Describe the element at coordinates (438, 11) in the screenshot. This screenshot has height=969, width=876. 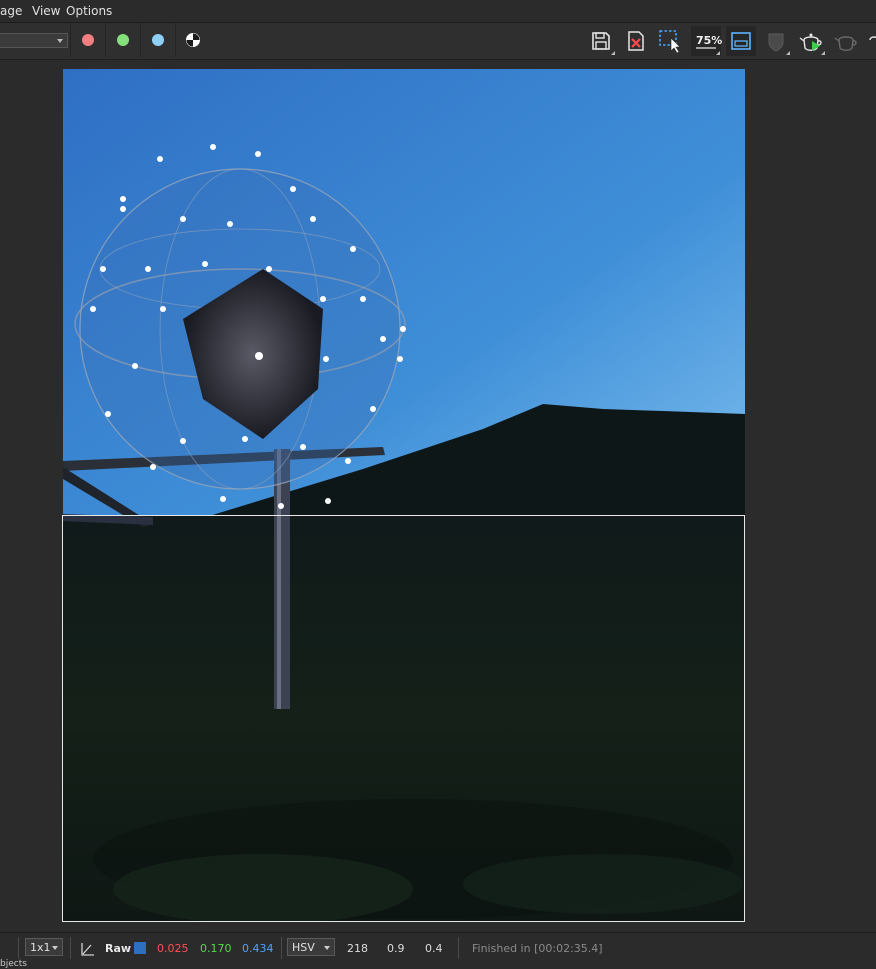
I see `menu-bar: age View Options` at that location.